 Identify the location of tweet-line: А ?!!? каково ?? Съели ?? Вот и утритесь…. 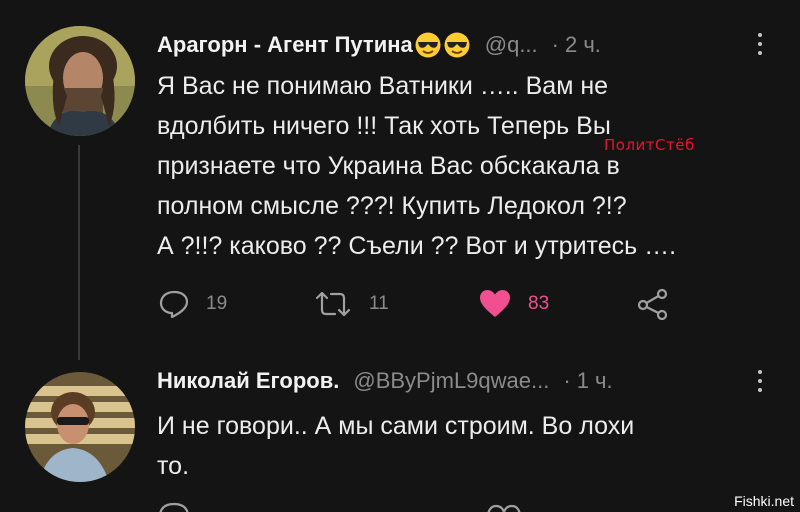
(417, 246).